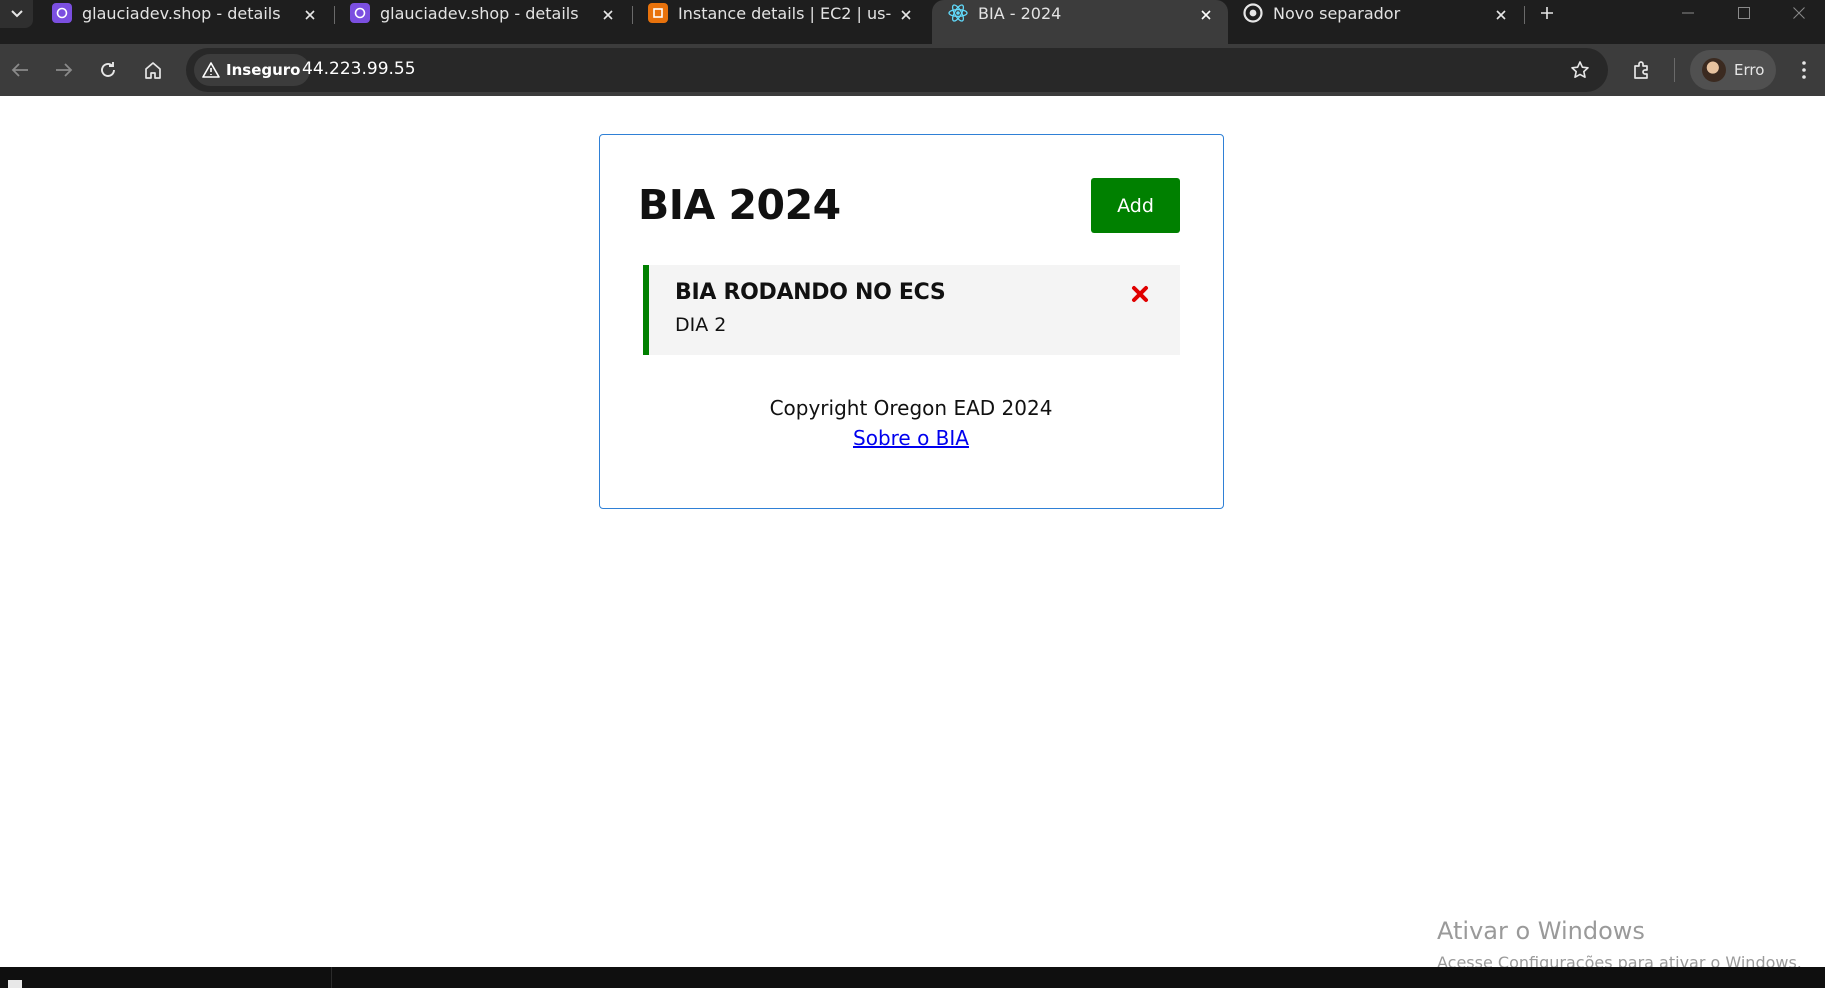 This screenshot has height=988, width=1825. Describe the element at coordinates (911, 438) in the screenshot. I see `about-link: Sobre o BIA` at that location.